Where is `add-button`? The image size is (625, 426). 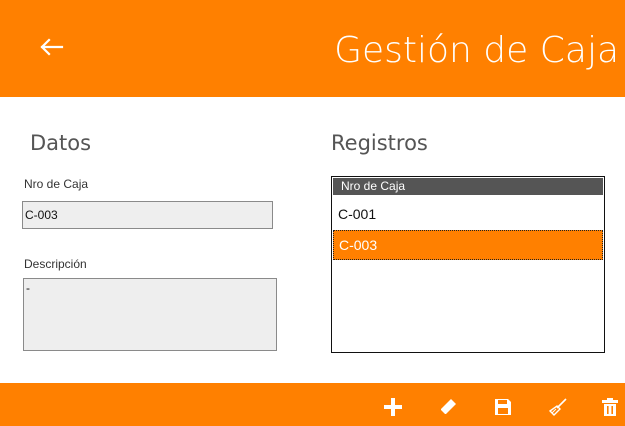
add-button is located at coordinates (393, 407).